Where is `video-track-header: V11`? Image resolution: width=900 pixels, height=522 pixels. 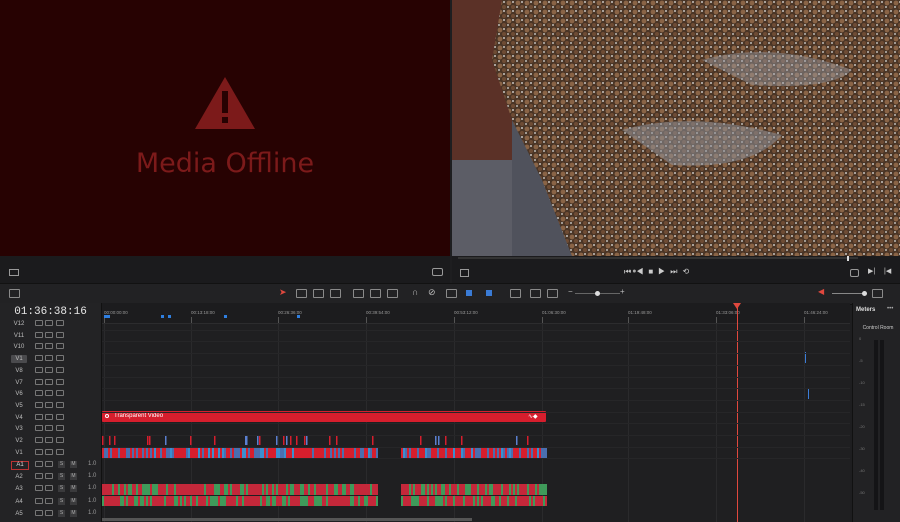
video-track-header: V11 is located at coordinates (50, 335).